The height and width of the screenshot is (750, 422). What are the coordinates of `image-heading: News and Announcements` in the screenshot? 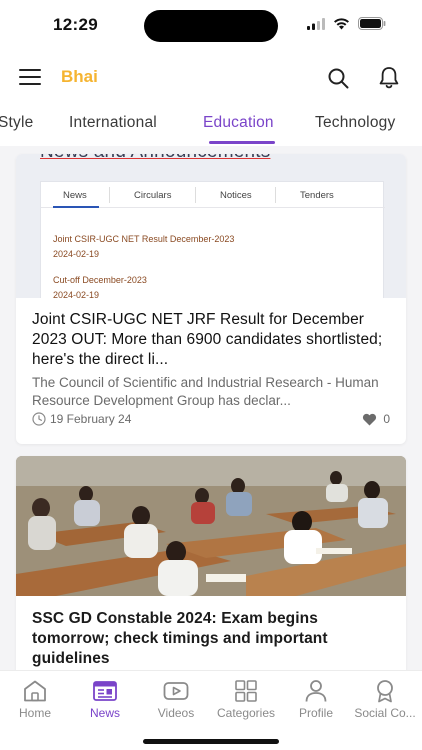 It's located at (155, 158).